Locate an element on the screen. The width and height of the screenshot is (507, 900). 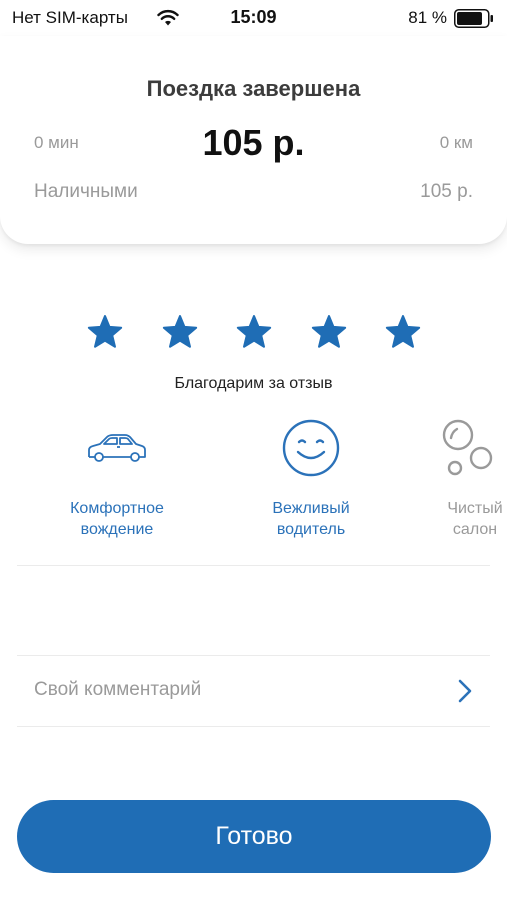
tag-label: Вежливый водитель is located at coordinates (311, 519).